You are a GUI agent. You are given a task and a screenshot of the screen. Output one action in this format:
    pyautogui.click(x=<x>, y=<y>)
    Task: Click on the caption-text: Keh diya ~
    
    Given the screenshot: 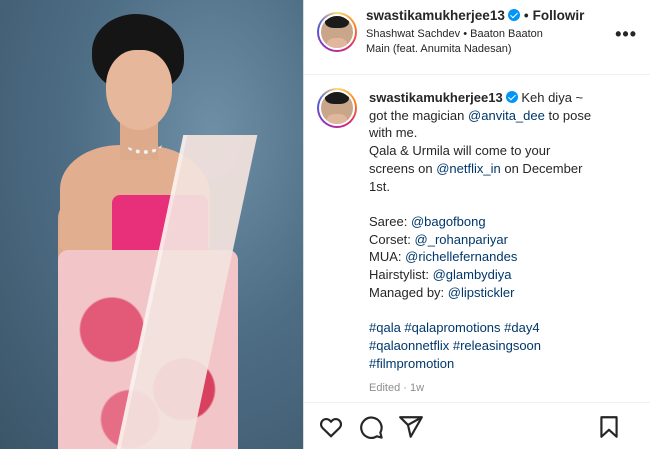 What is the action you would take?
    pyautogui.click(x=552, y=97)
    